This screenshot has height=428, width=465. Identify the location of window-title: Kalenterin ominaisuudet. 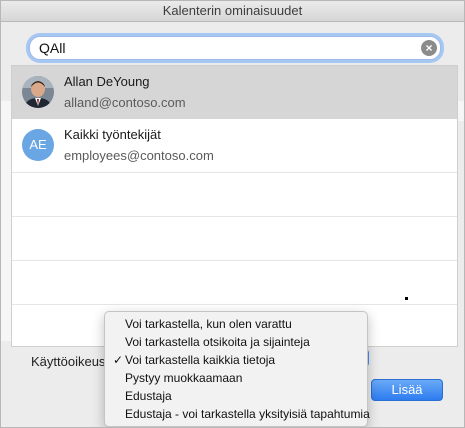
(232, 11).